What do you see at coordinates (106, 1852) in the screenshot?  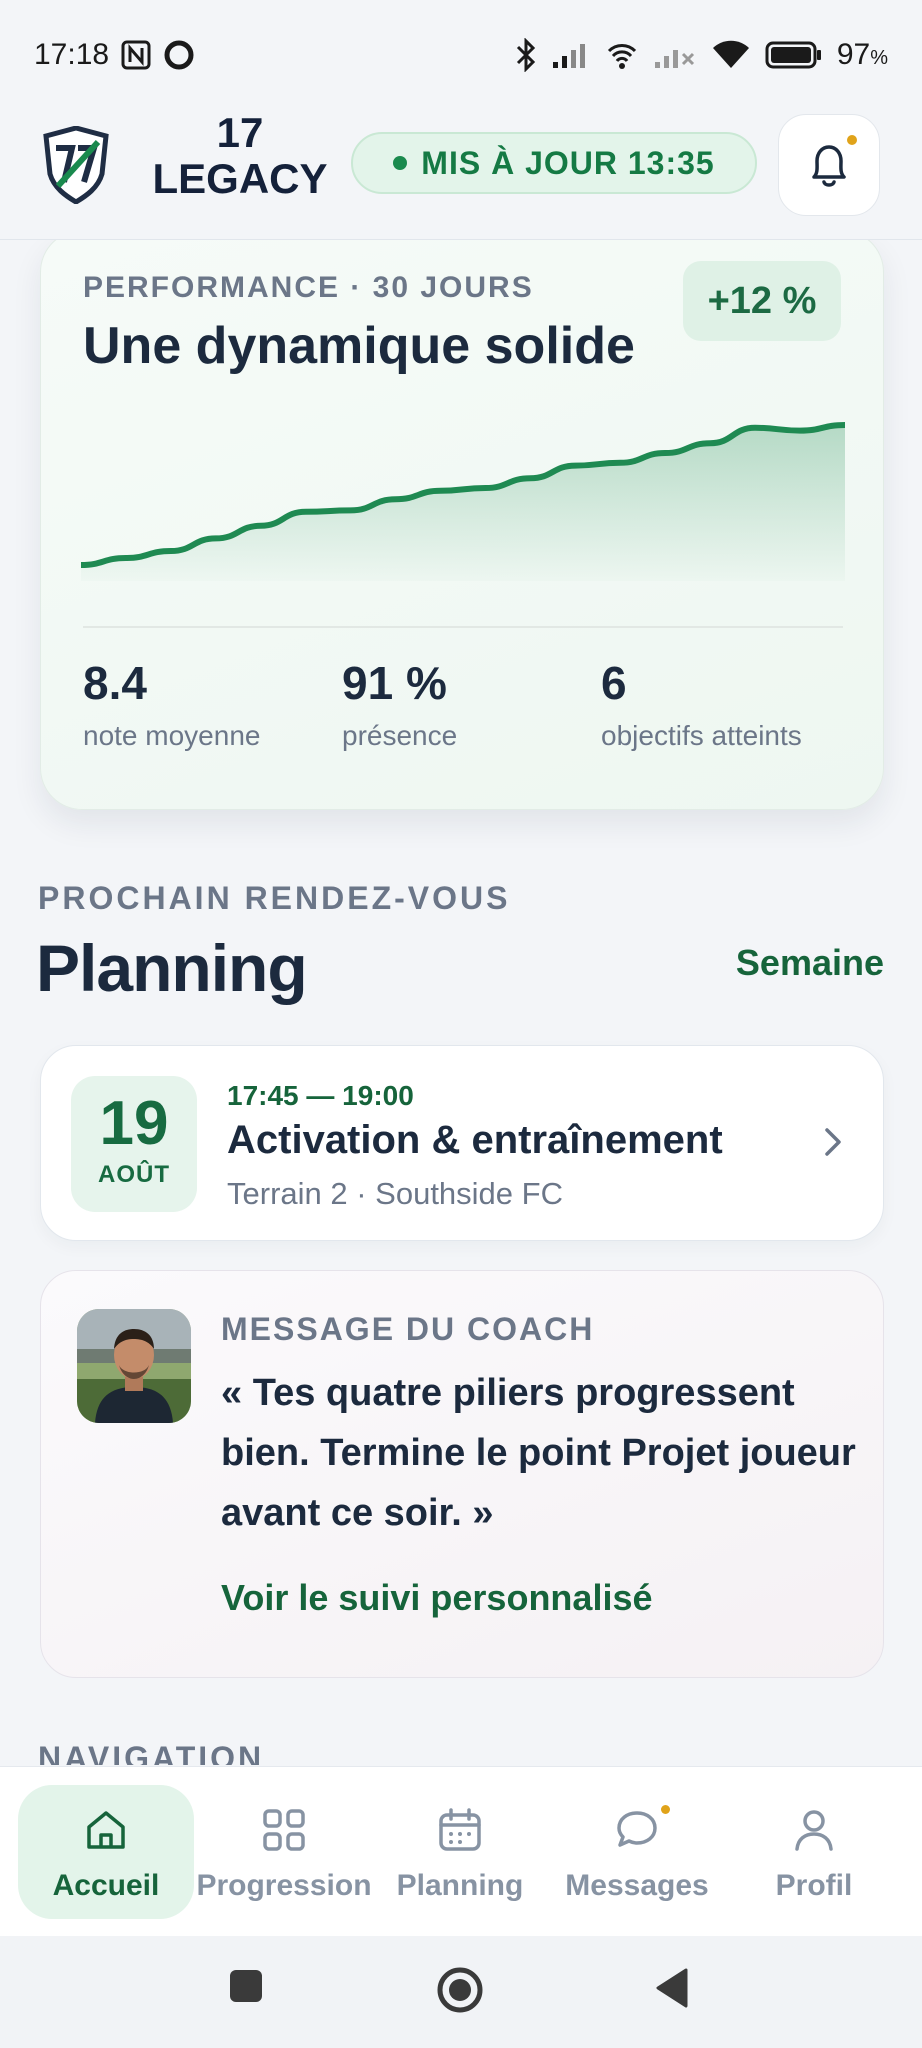 I see `tab-home: Accueil` at bounding box center [106, 1852].